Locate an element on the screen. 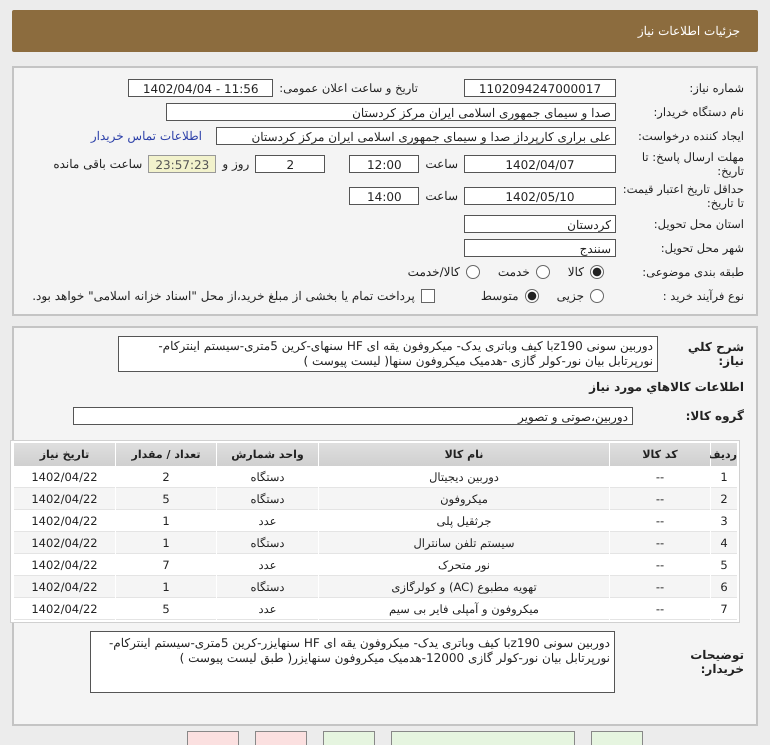 This screenshot has height=745, width=770. table-cell: تهویه مطبوع (AC) و کولرگازی is located at coordinates (464, 587).